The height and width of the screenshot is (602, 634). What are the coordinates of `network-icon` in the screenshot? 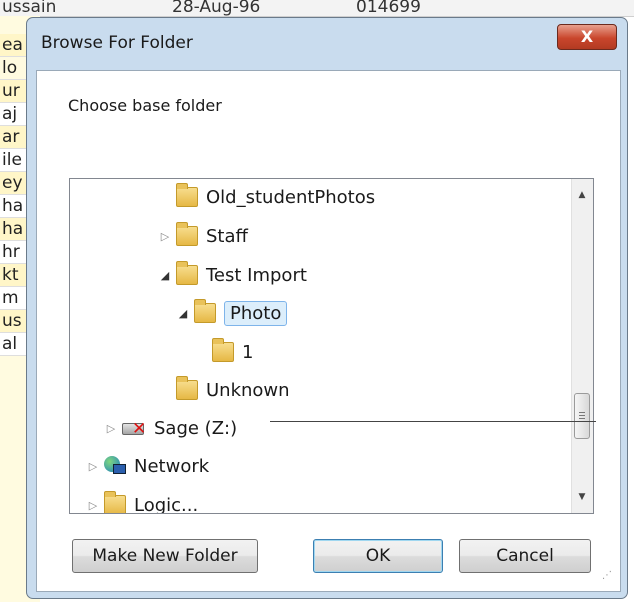 It's located at (115, 466).